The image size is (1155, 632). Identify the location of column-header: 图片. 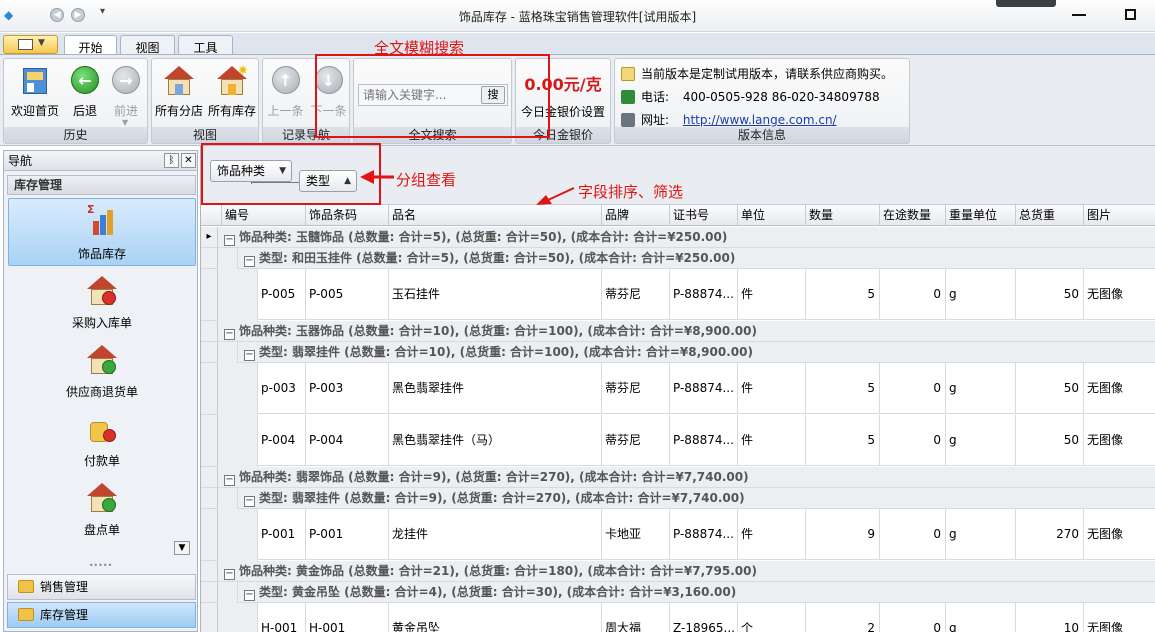
(1119, 215).